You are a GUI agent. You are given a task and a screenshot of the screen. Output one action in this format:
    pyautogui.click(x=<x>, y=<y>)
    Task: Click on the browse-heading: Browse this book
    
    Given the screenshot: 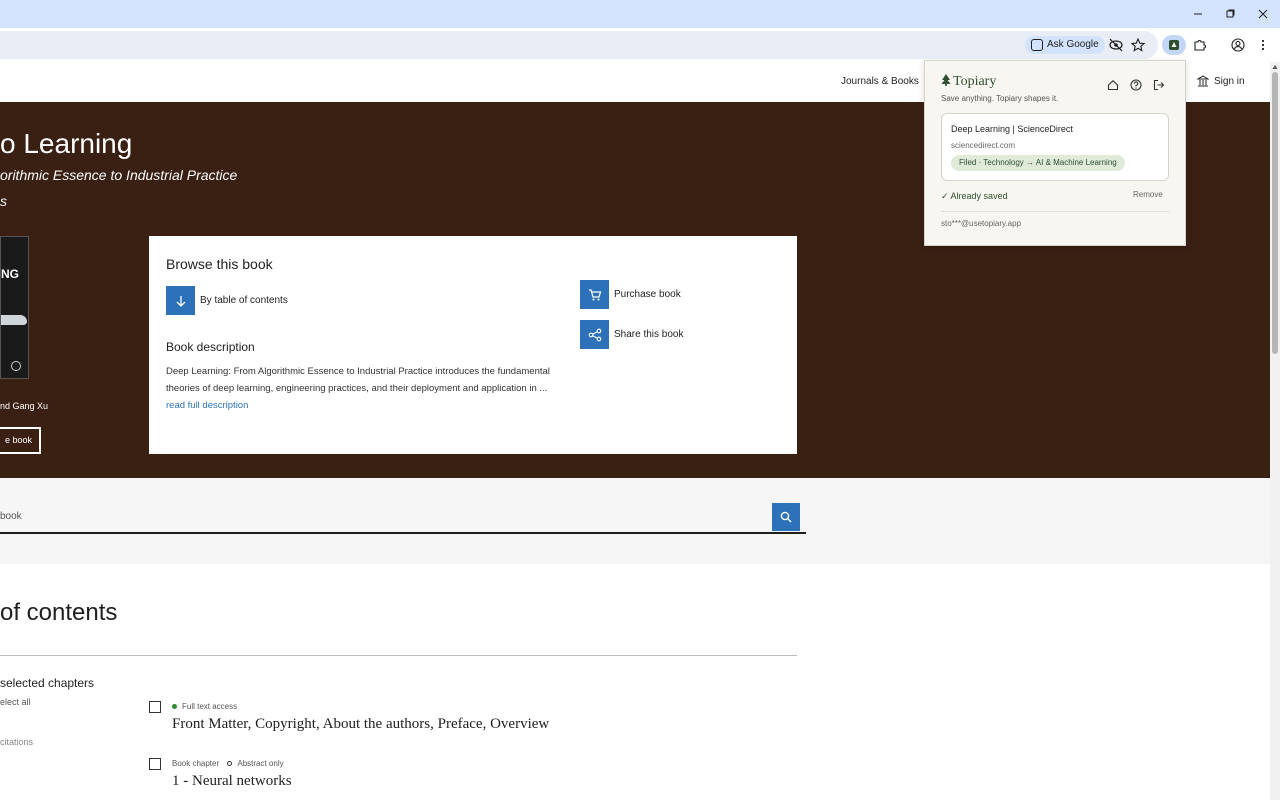 What is the action you would take?
    pyautogui.click(x=219, y=264)
    